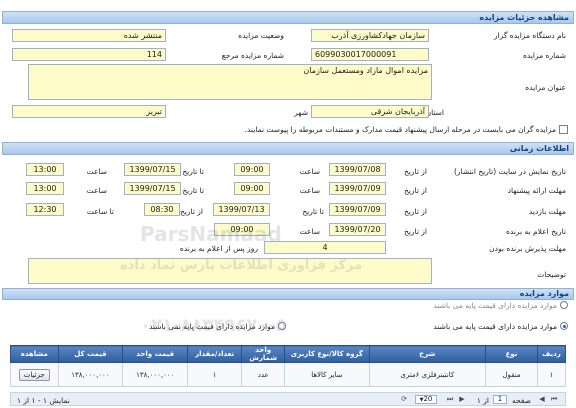 The width and height of the screenshot is (576, 408). I want to click on visit-to-date-field: 1399/07/13, so click(241, 209).